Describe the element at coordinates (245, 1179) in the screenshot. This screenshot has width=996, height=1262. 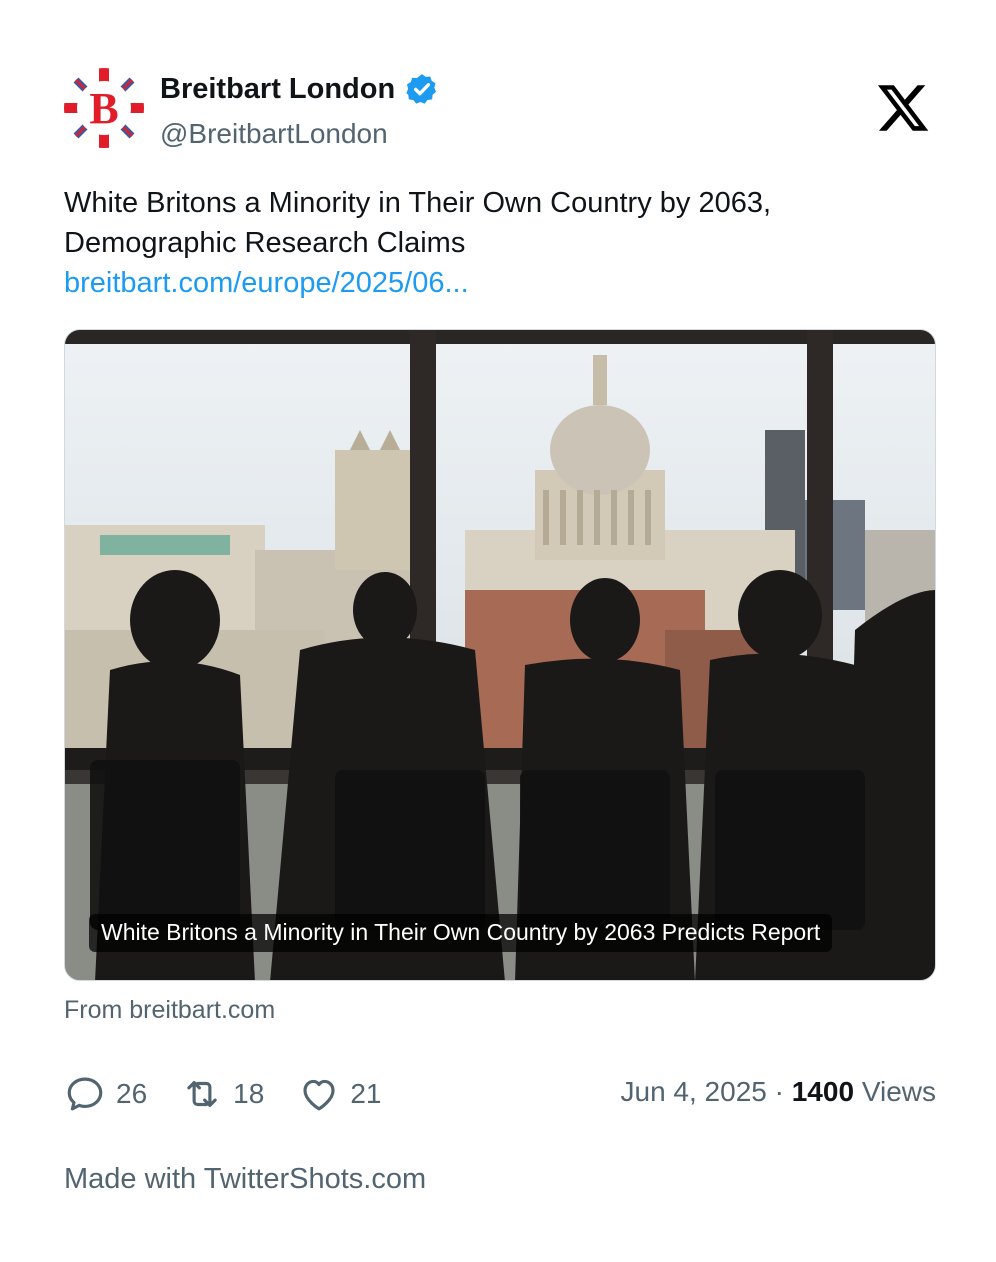
I see `footer-credit: Made with TwitterShots.com` at that location.